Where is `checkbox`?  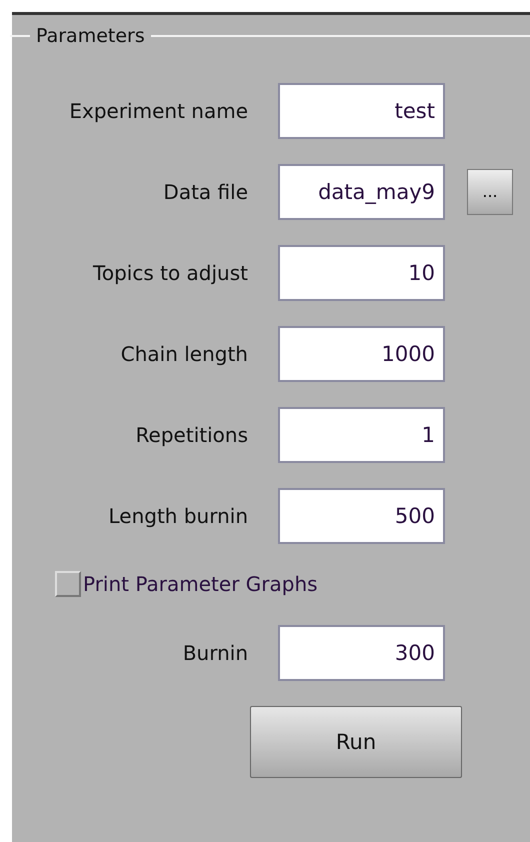 checkbox is located at coordinates (68, 584).